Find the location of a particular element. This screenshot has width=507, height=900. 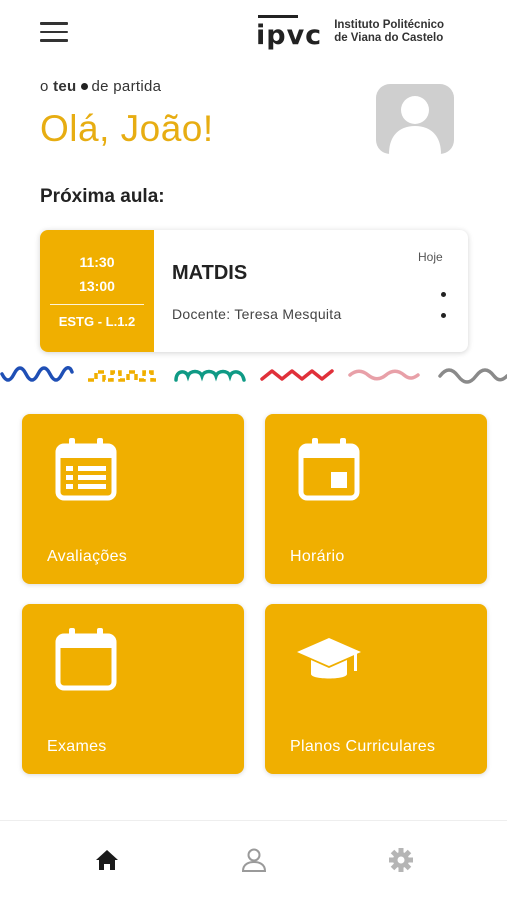

logo-mark: ipvc is located at coordinates (289, 32).